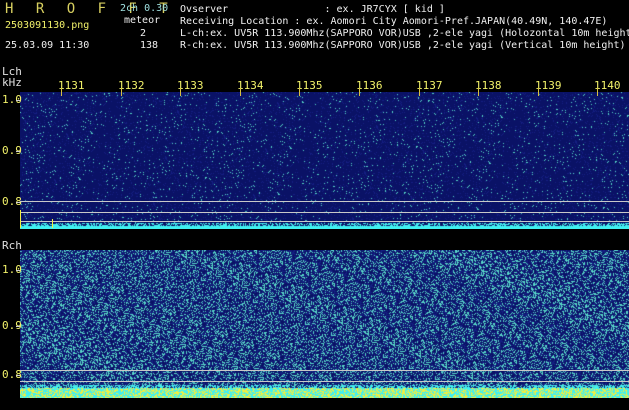  What do you see at coordinates (142, 20) in the screenshot?
I see `meteor-label: meteor` at bounding box center [142, 20].